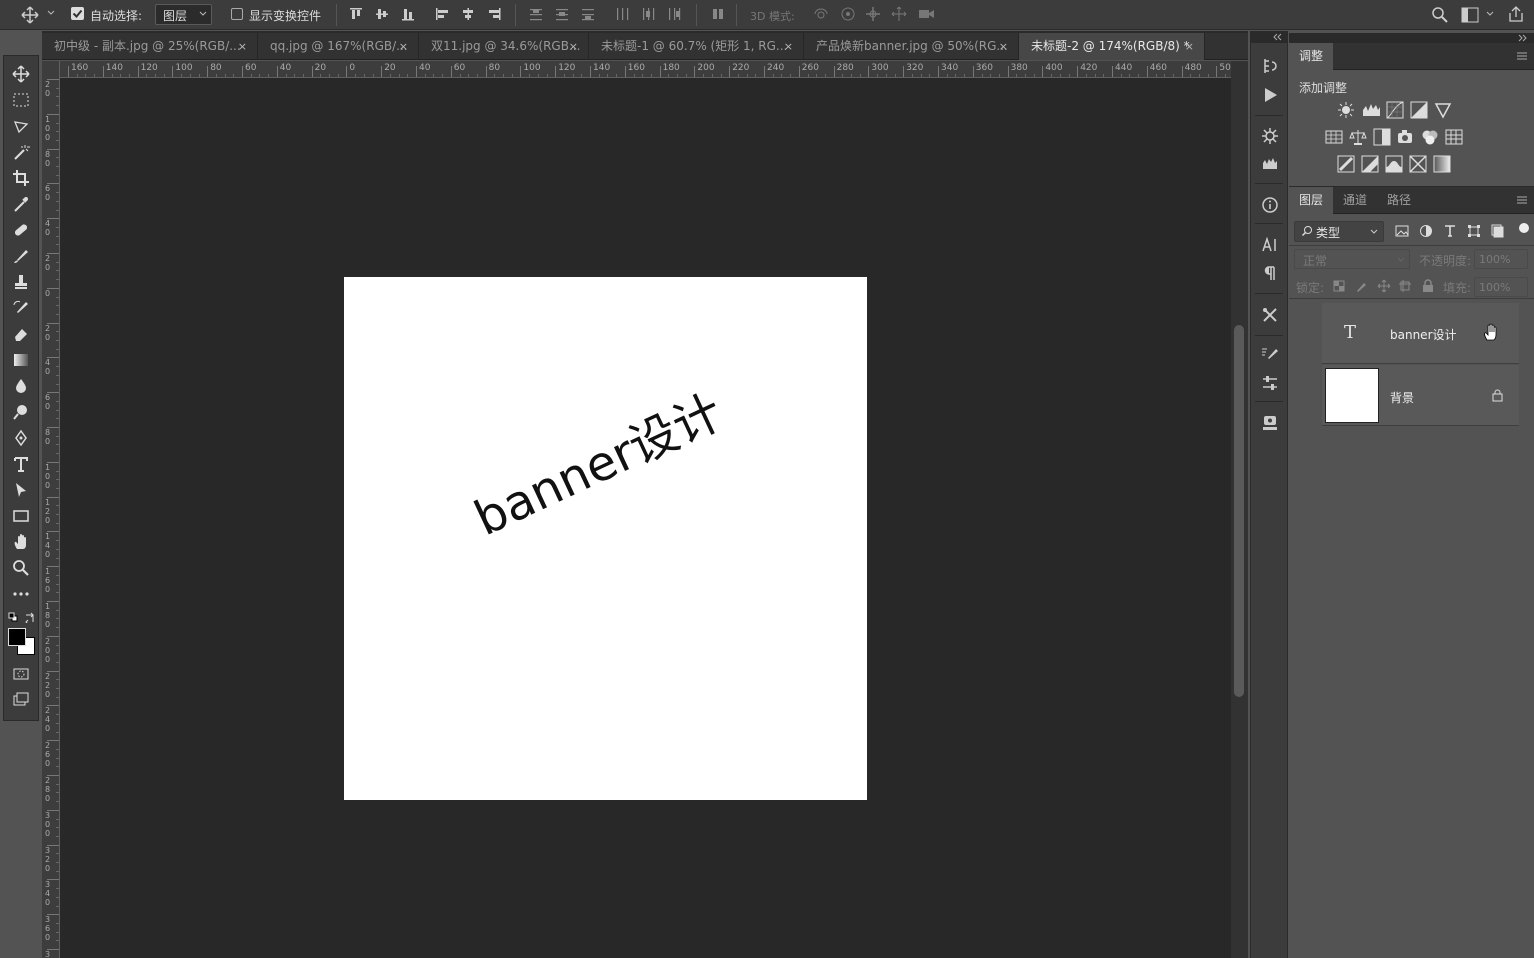  I want to click on lock-transparent-icon, so click(1339, 286).